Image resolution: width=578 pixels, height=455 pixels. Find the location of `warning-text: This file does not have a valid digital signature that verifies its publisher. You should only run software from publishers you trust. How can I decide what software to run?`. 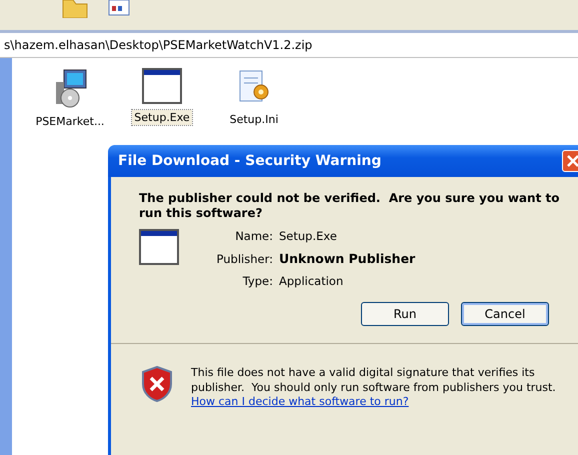

warning-text: This file does not have a valid digital signature that verifies its publisher. You should only run software from publishers you trust. How can I decide what software to run? is located at coordinates (374, 388).